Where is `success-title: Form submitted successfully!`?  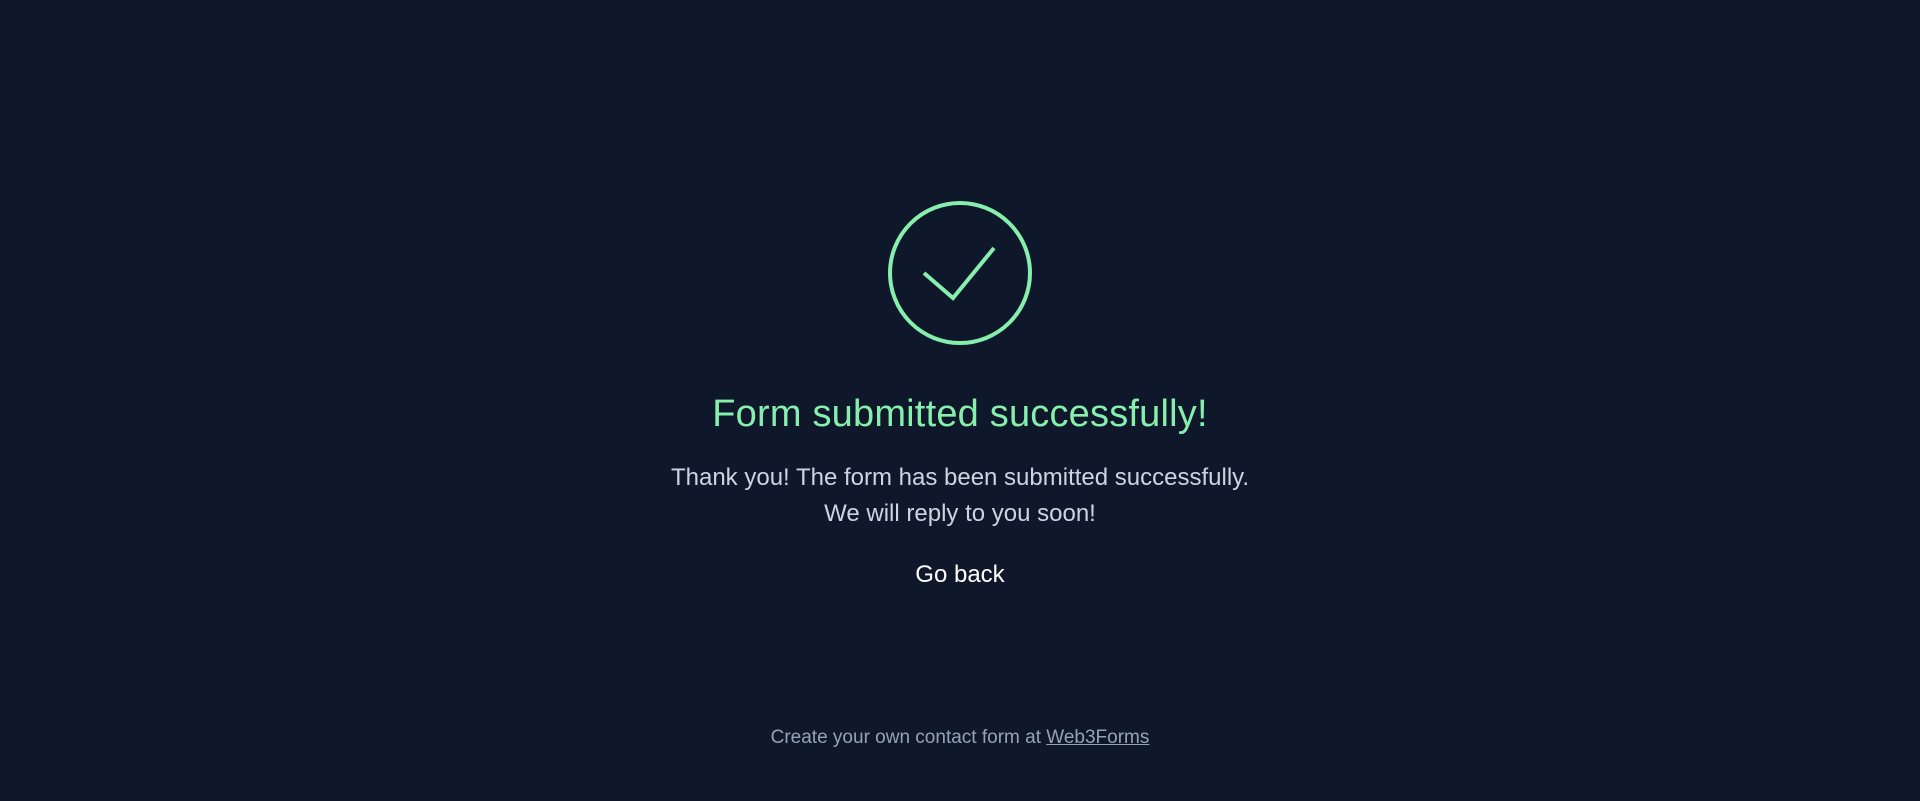 success-title: Form submitted successfully! is located at coordinates (960, 414).